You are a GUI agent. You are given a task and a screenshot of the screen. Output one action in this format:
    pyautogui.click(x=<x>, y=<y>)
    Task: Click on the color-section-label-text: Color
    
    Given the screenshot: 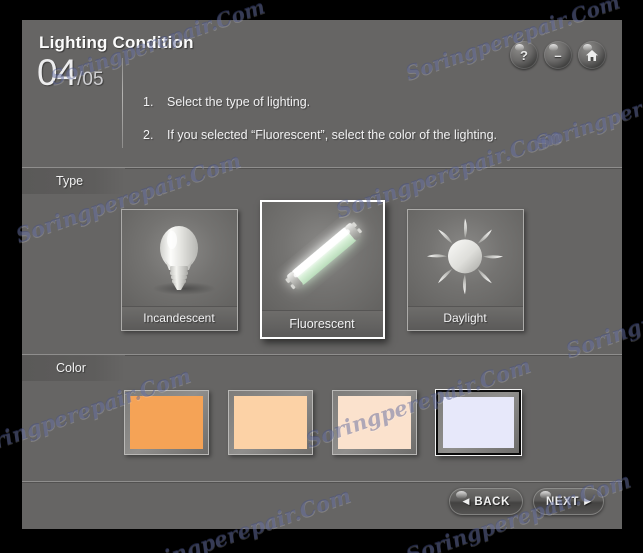 What is the action you would take?
    pyautogui.click(x=71, y=368)
    